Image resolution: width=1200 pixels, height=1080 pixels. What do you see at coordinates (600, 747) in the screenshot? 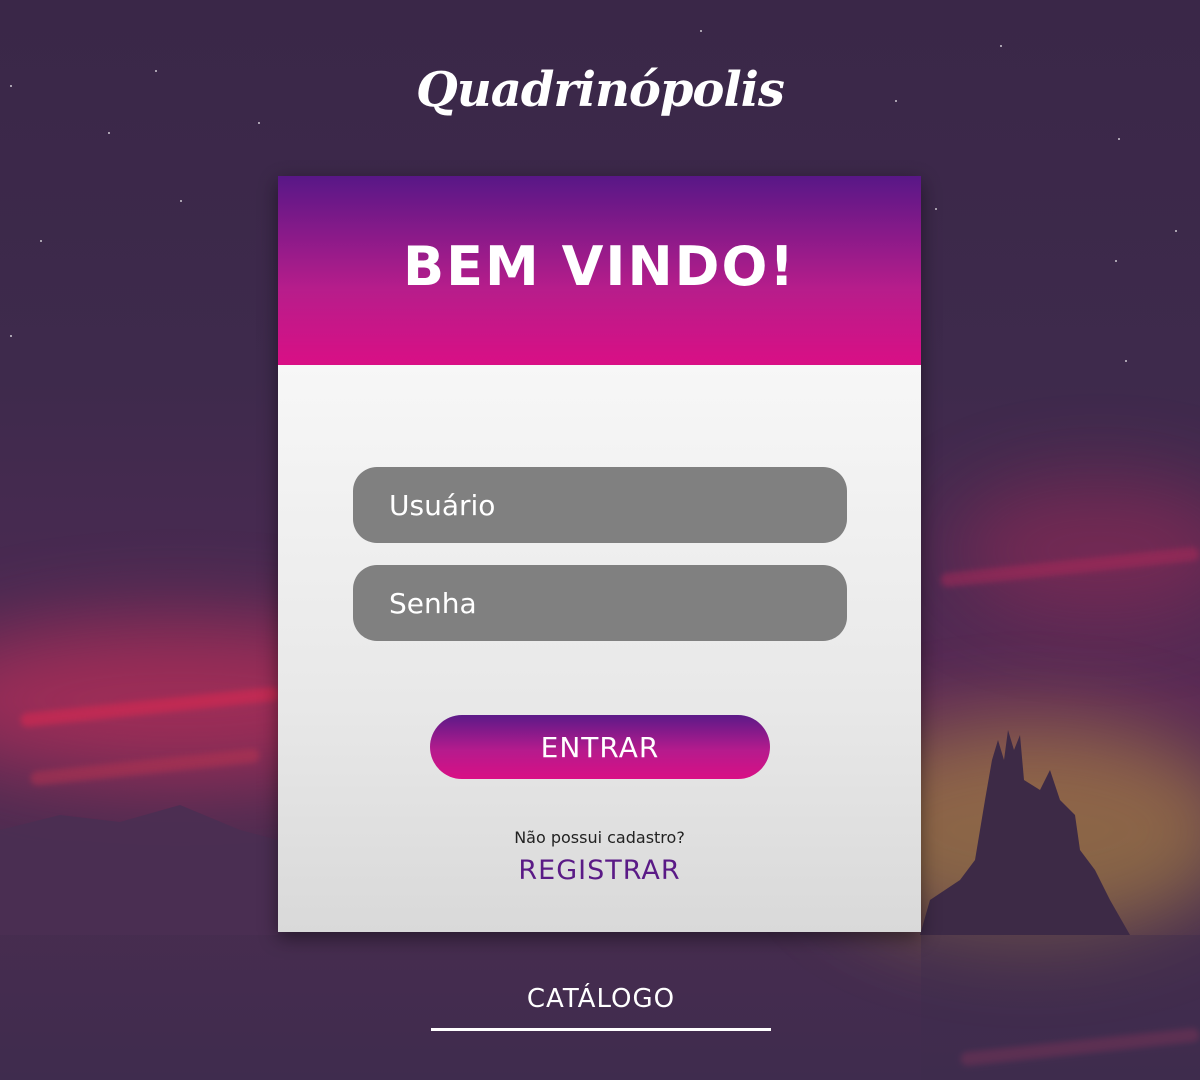
I see `enter-button: ENTRAR` at bounding box center [600, 747].